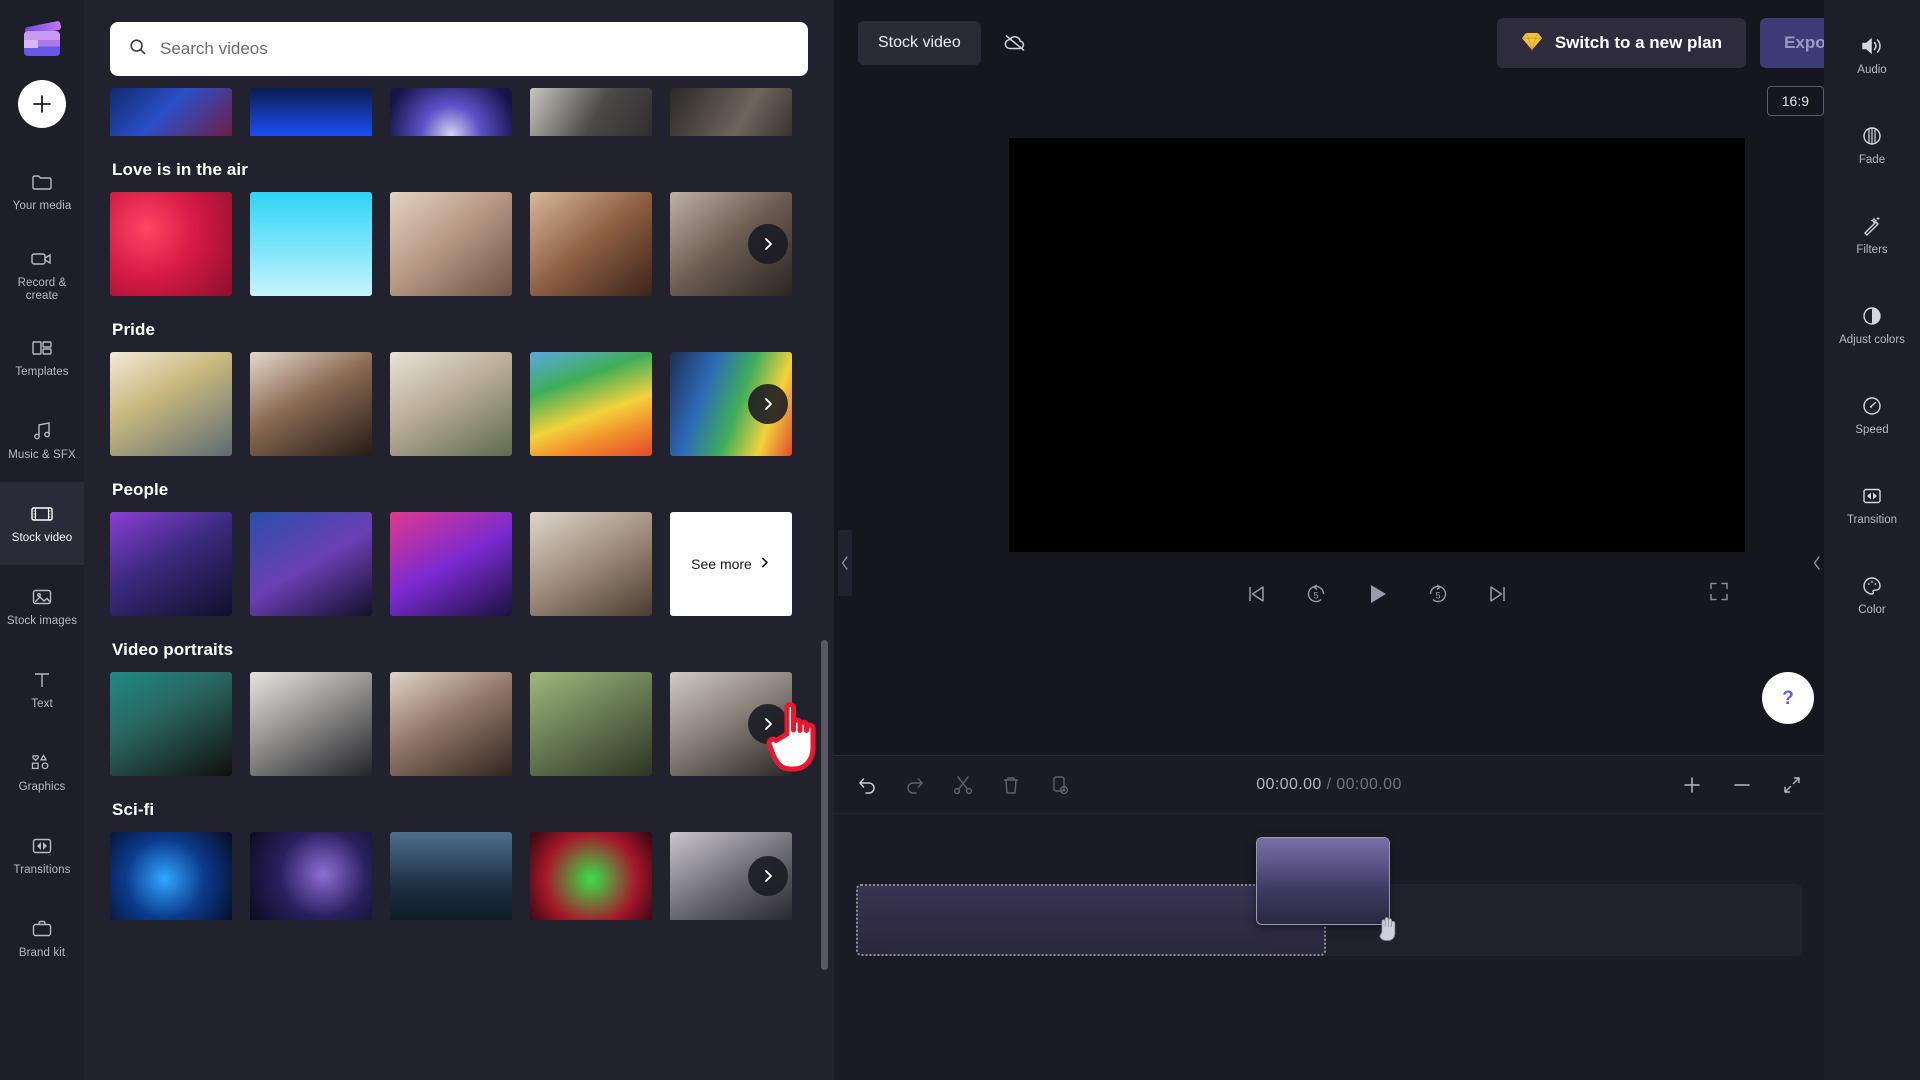 The height and width of the screenshot is (1080, 1920). I want to click on play-button, so click(1377, 594).